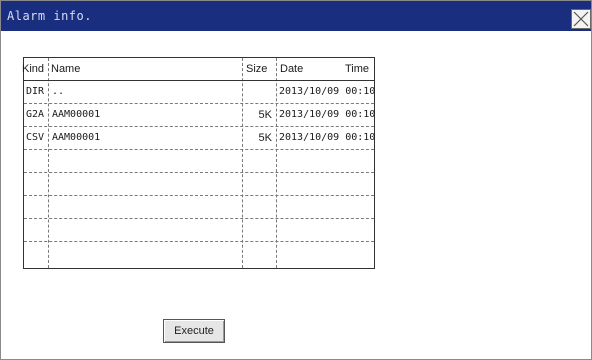 The width and height of the screenshot is (592, 360). I want to click on title-bar: Alarm info., so click(296, 16).